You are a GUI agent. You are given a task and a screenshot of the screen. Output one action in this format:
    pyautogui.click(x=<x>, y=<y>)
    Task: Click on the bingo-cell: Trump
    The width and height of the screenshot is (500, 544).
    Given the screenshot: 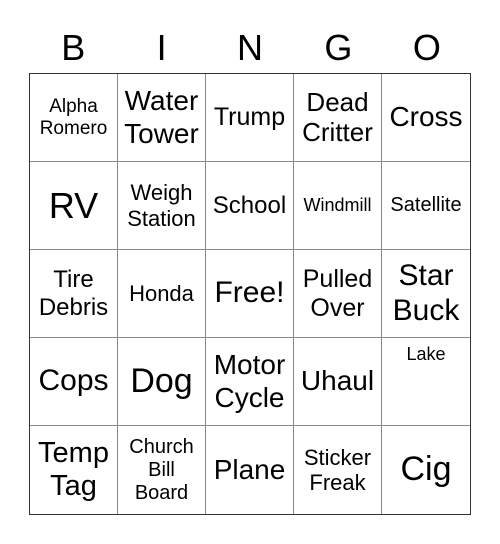 What is the action you would take?
    pyautogui.click(x=250, y=118)
    